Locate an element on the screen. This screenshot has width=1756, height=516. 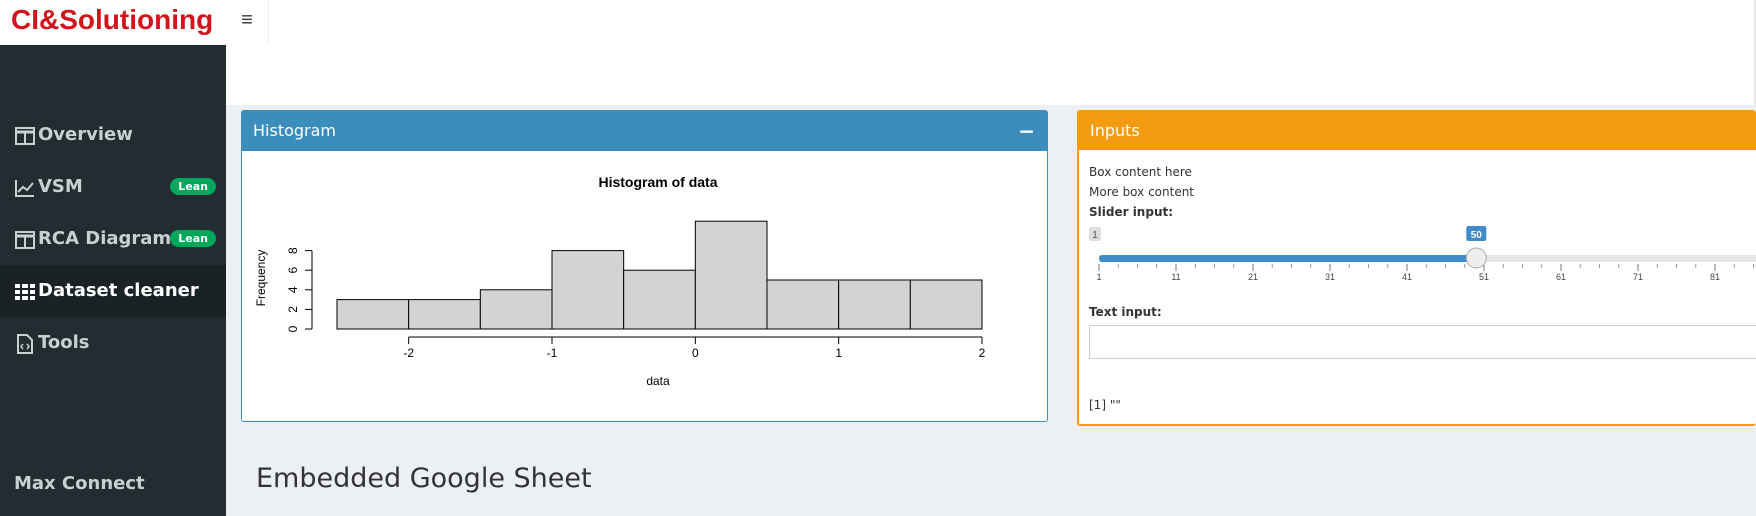
sidebar-item-label: Tools is located at coordinates (64, 342).